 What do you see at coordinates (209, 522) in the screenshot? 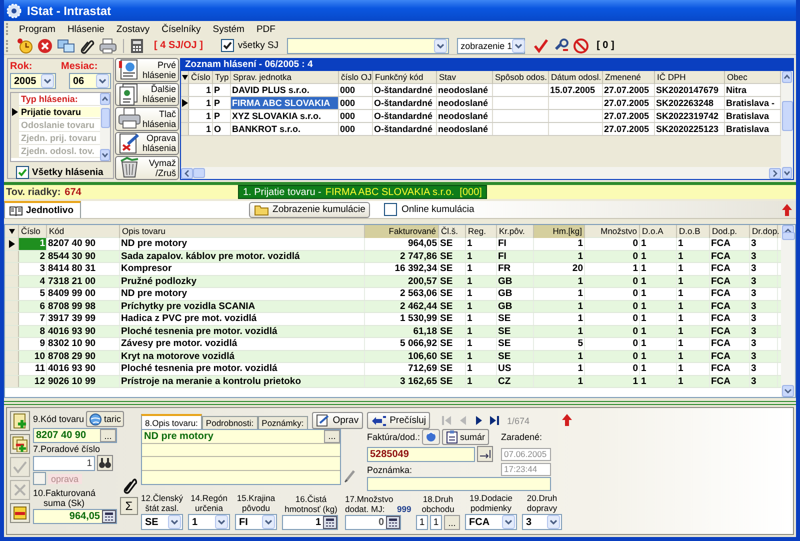
I see `dropdown: 1` at bounding box center [209, 522].